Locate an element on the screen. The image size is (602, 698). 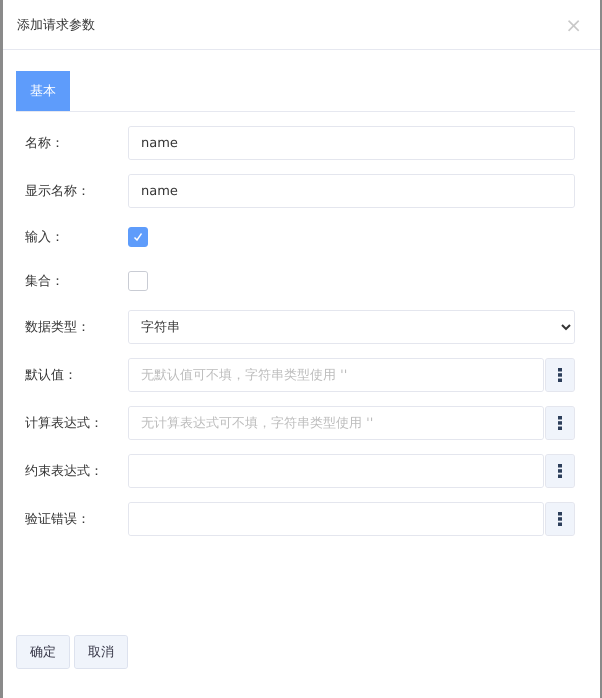
field-label: 默认值： is located at coordinates (51, 375).